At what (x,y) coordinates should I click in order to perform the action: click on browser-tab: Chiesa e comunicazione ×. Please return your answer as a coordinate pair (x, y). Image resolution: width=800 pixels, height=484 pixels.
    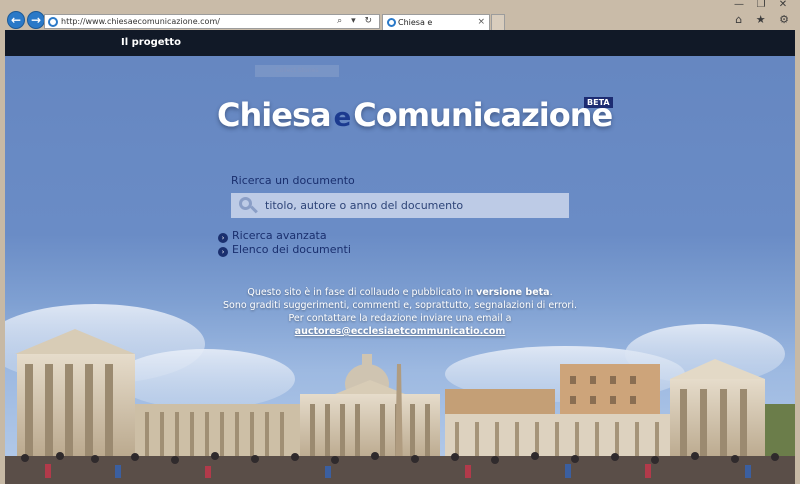
    Looking at the image, I should click on (436, 28).